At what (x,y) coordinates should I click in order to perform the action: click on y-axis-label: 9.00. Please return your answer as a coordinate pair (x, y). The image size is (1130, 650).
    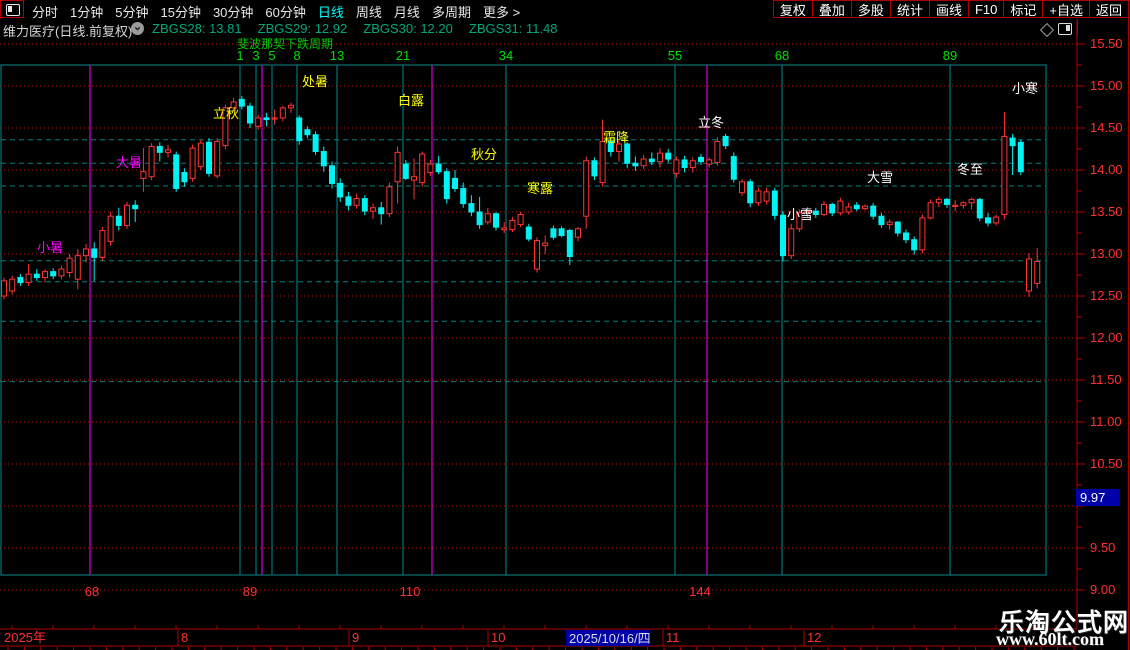
    Looking at the image, I should click on (1102, 589).